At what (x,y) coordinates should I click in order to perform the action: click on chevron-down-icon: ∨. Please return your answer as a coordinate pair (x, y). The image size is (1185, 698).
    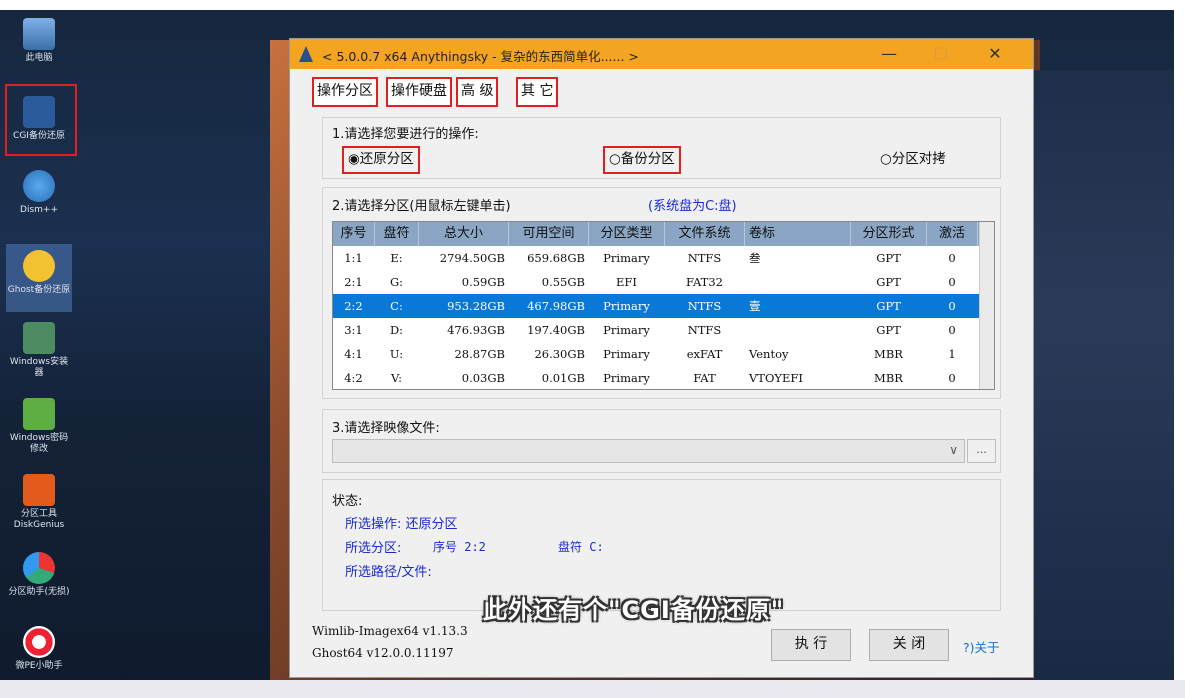
    Looking at the image, I should click on (953, 450).